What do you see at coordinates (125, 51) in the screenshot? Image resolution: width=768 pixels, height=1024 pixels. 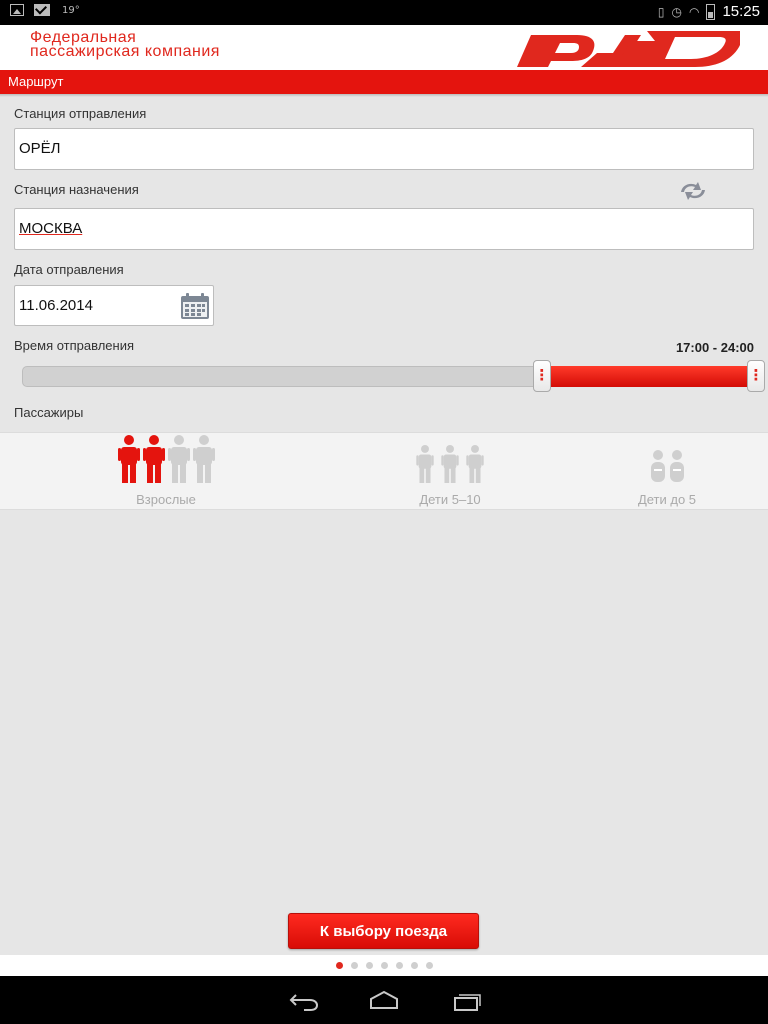 I see `company-name-line2: пассажирская компания` at bounding box center [125, 51].